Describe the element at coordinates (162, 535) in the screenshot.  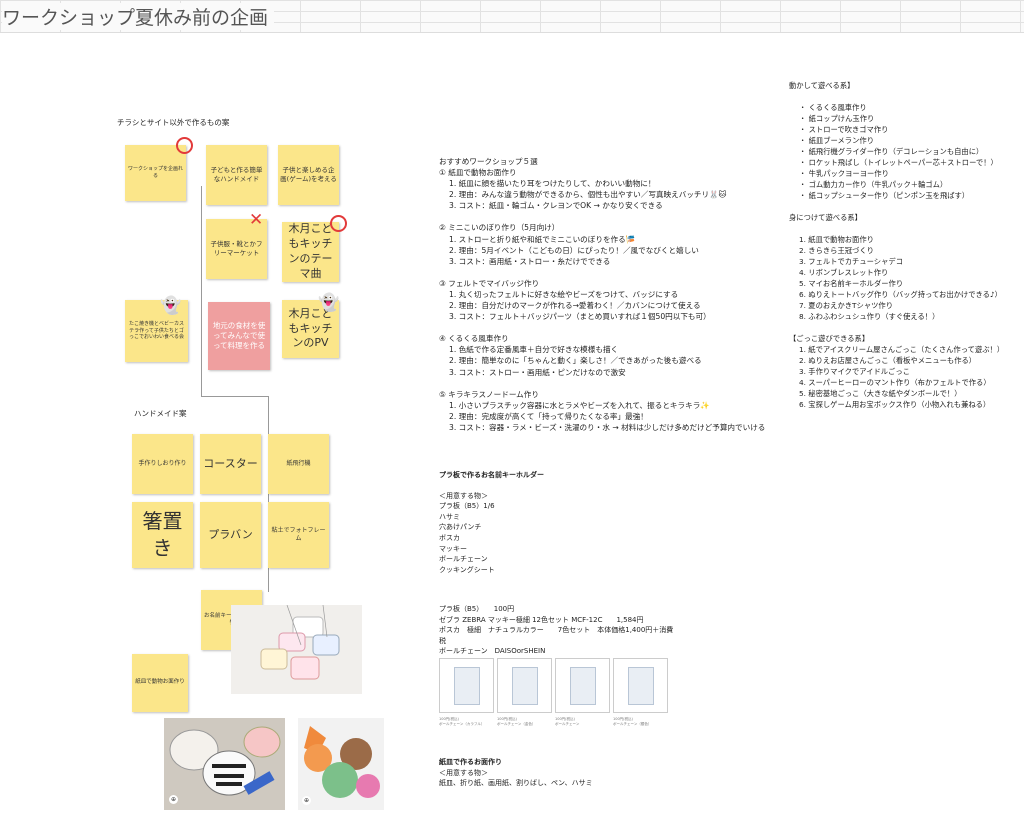
I see `sticky-note: 箸置き` at that location.